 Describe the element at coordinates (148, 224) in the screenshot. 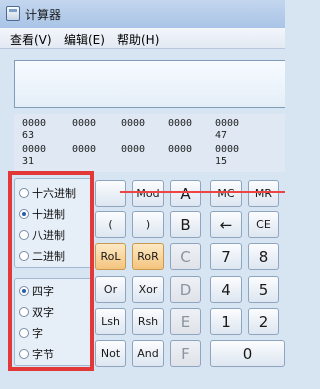

I see `right-paren-button: )` at that location.